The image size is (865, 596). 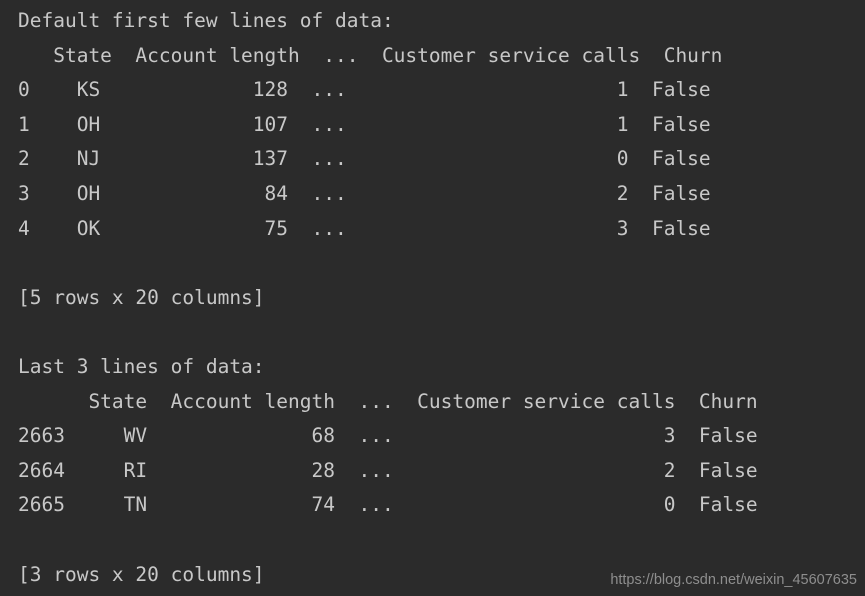 I want to click on last-section-shape-summary: [3 rows x 20 columns], so click(x=141, y=574).